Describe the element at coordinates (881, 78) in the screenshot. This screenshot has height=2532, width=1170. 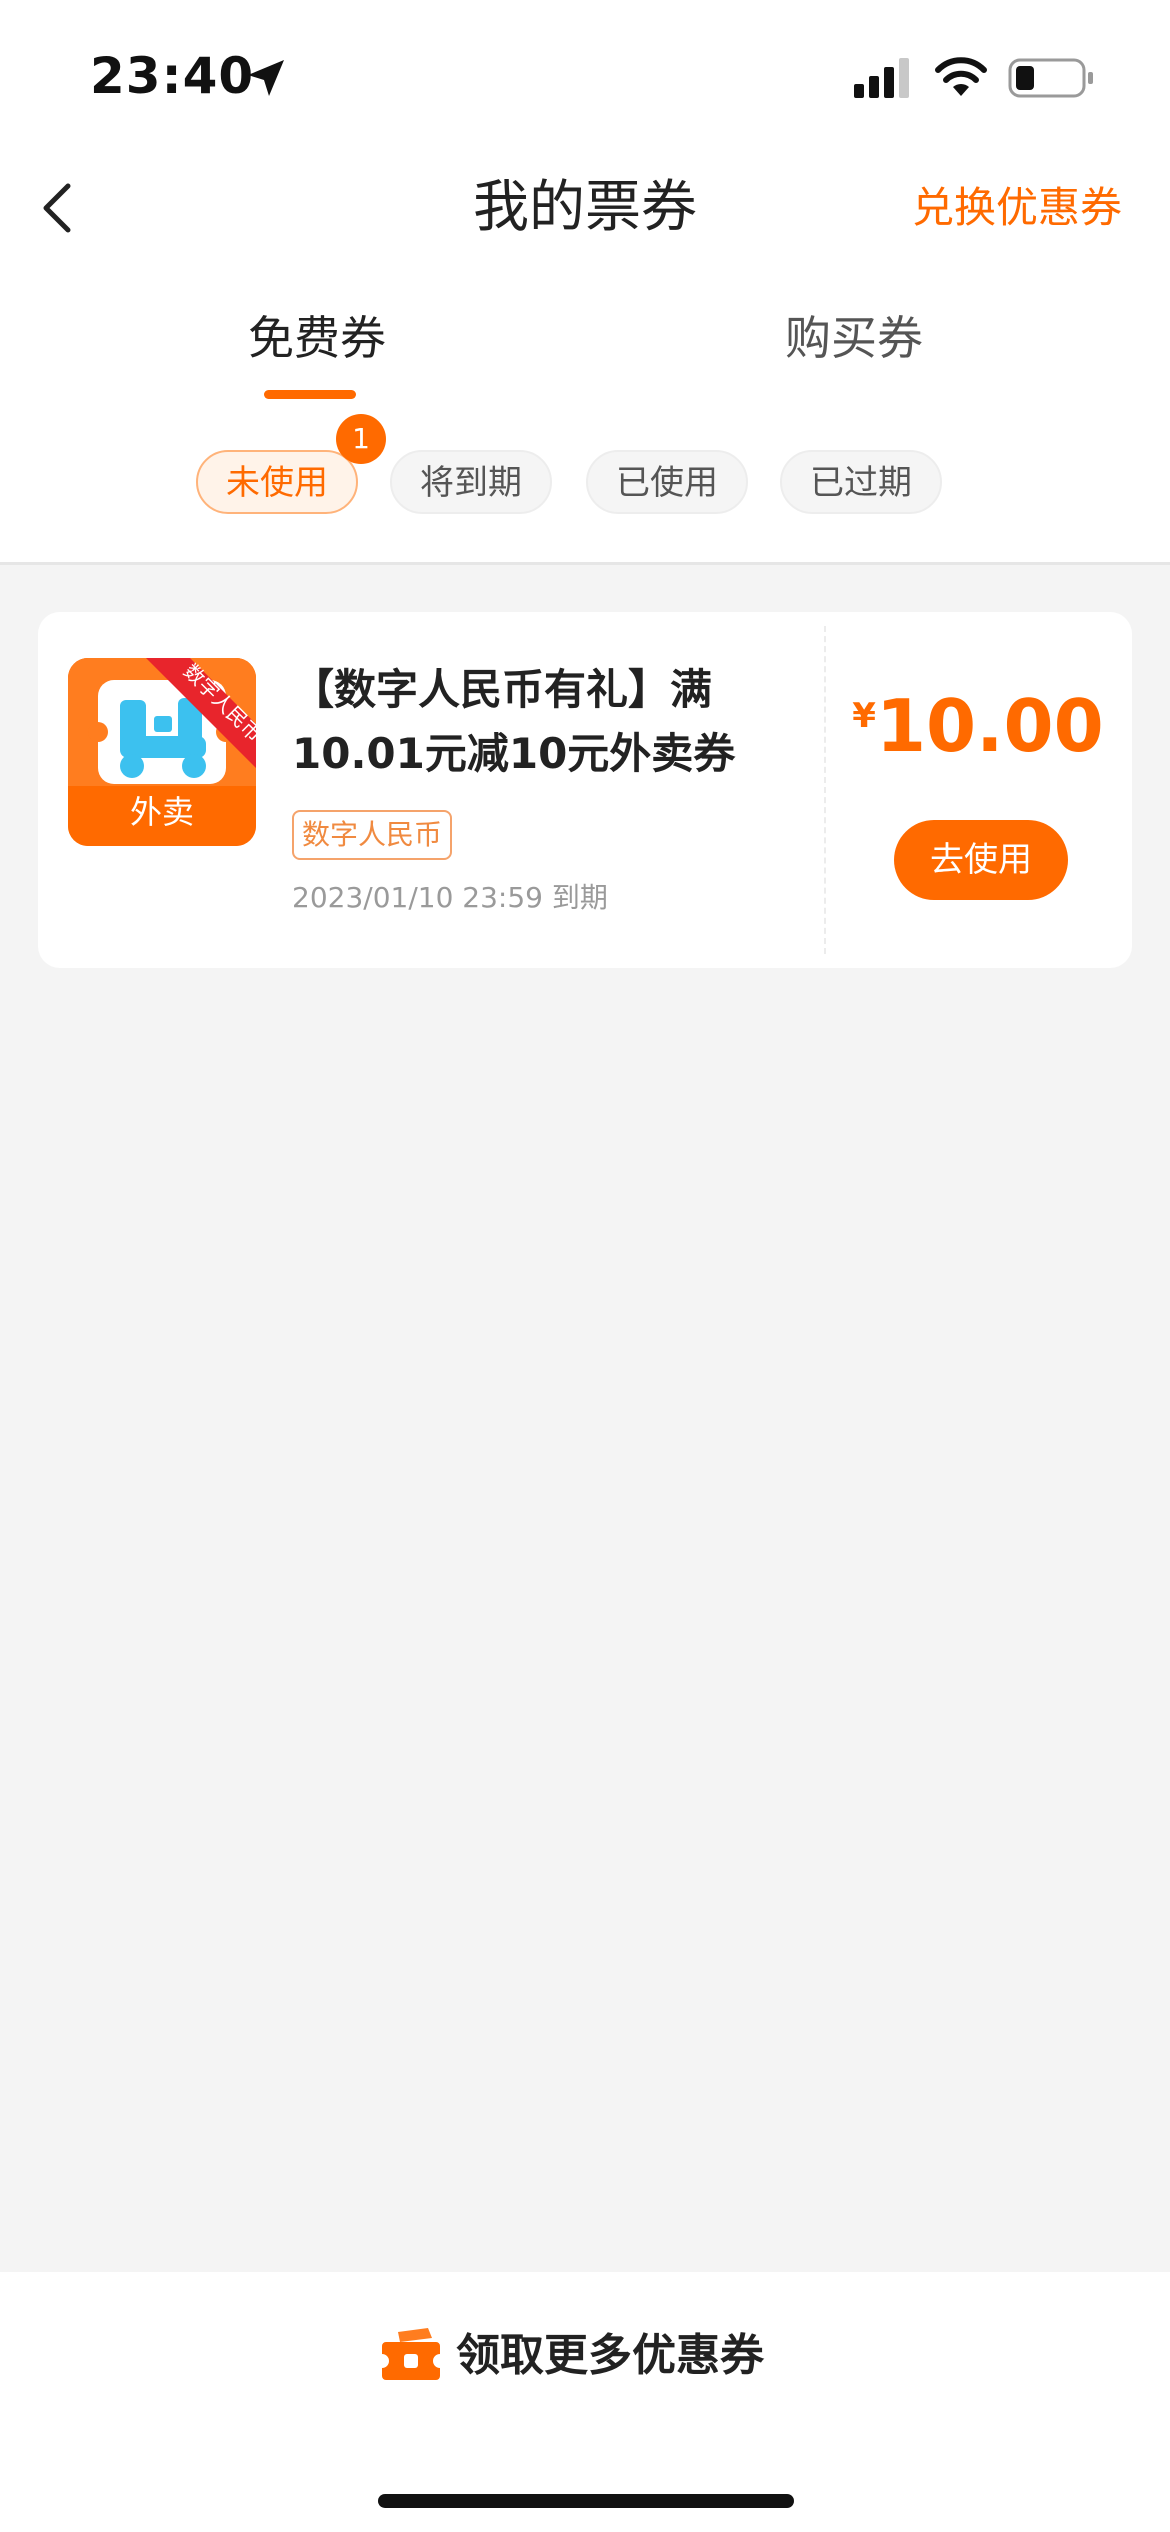
I see `cellular-signal-icon` at that location.